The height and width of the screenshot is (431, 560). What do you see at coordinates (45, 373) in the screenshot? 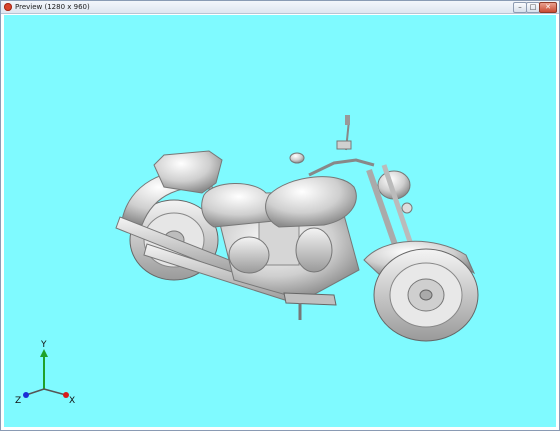
I see `axis-triad: Y X Z` at bounding box center [45, 373].